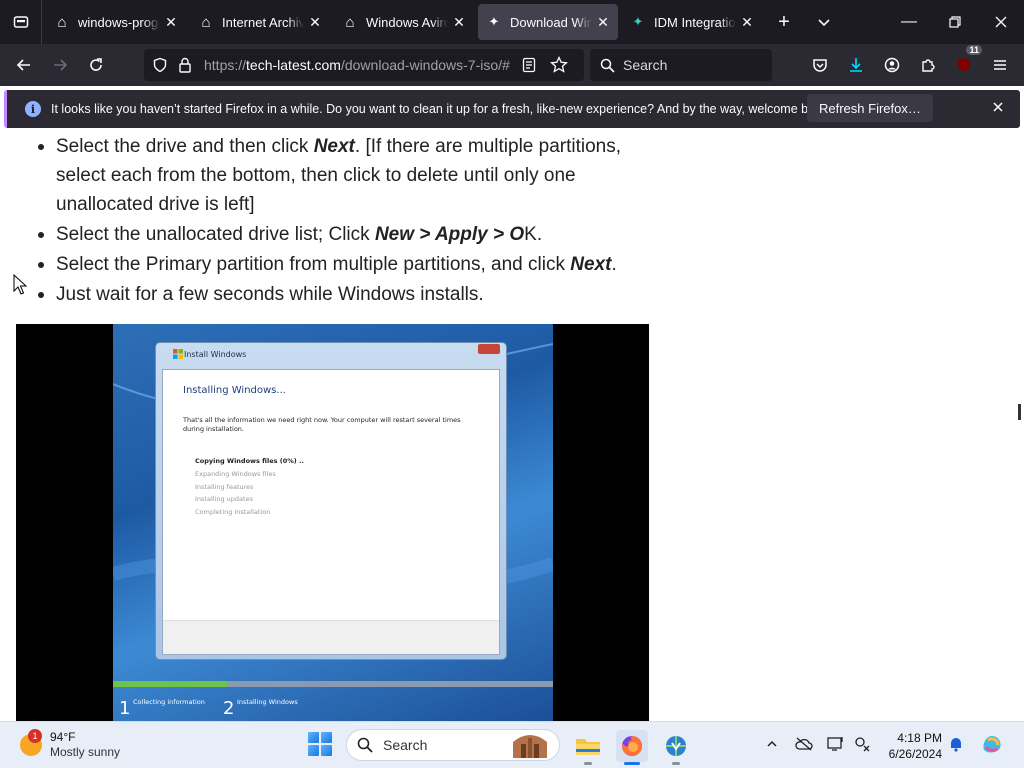 This screenshot has width=1024, height=768. I want to click on tab-5: ✦ IDM Integration ✕, so click(692, 22).